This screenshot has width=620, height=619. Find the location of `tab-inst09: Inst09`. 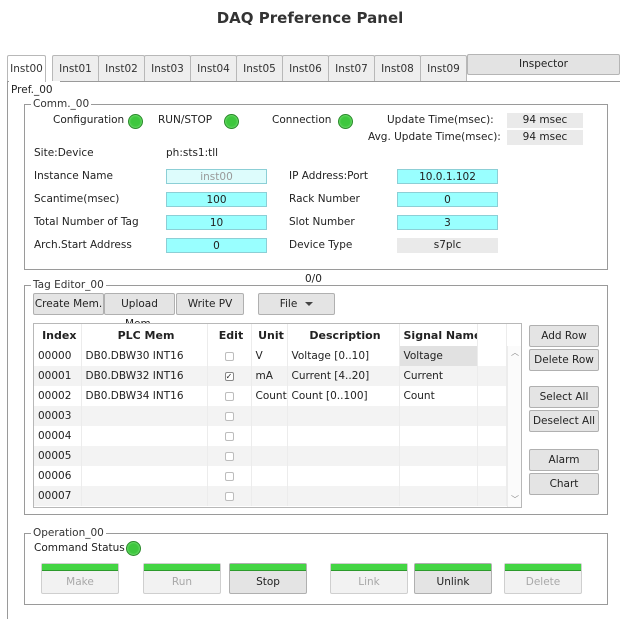

tab-inst09: Inst09 is located at coordinates (443, 68).